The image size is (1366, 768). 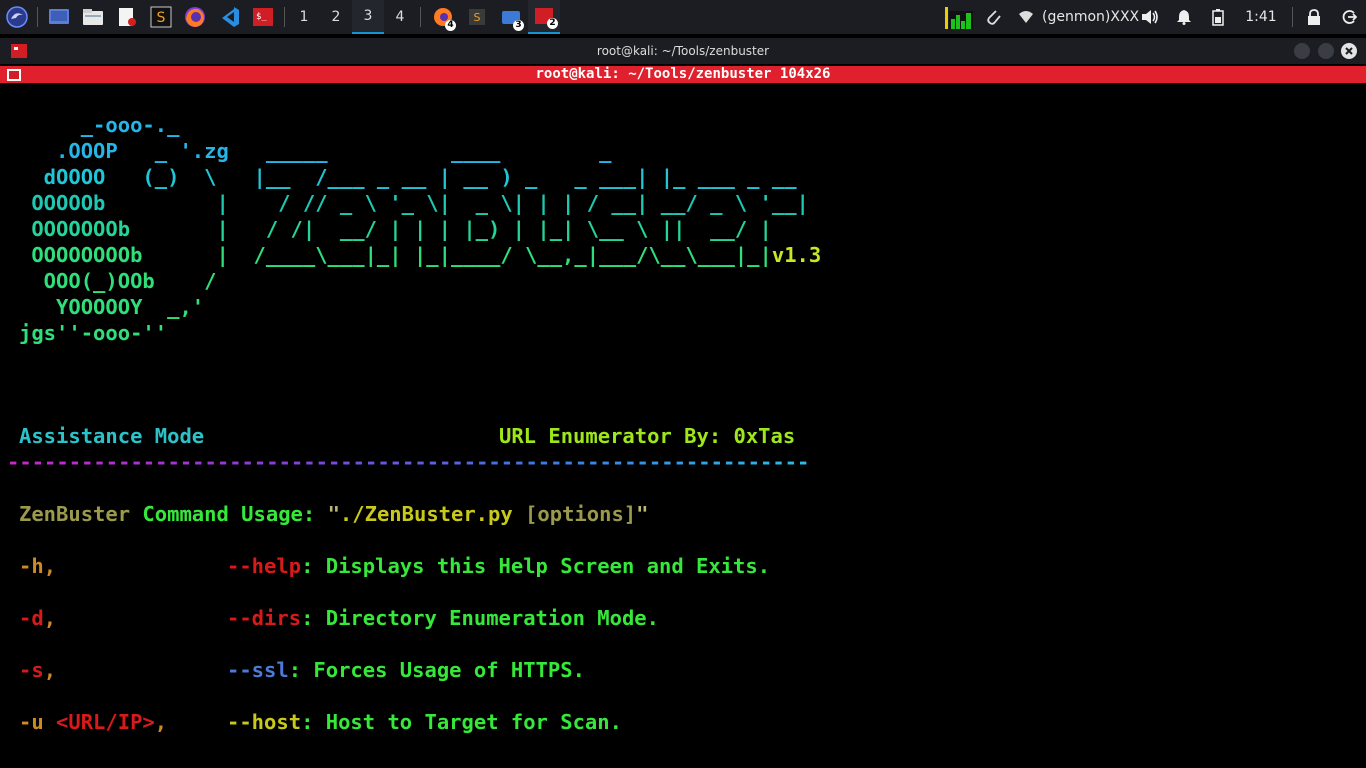 What do you see at coordinates (59, 17) in the screenshot?
I see `show-desktop-icon` at bounding box center [59, 17].